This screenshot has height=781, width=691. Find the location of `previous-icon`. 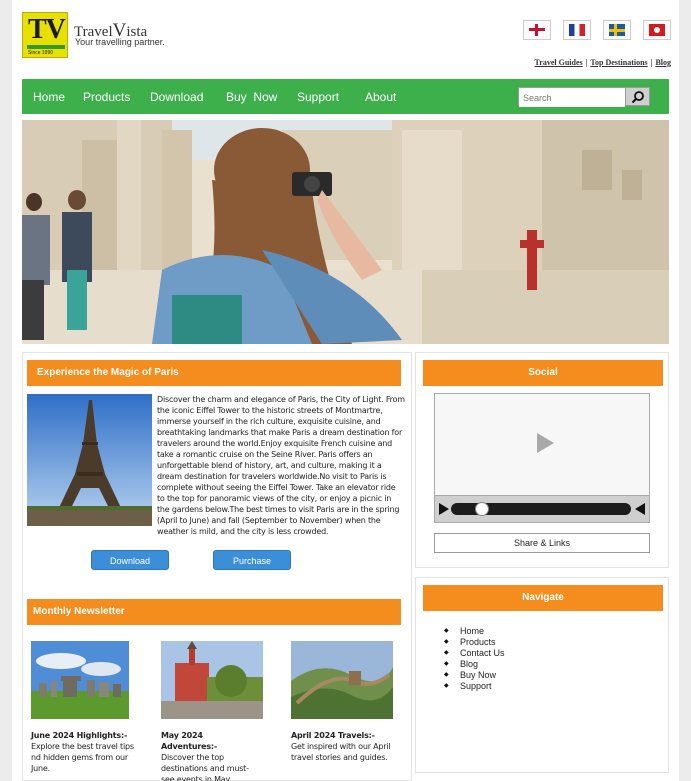

previous-icon is located at coordinates (444, 509).